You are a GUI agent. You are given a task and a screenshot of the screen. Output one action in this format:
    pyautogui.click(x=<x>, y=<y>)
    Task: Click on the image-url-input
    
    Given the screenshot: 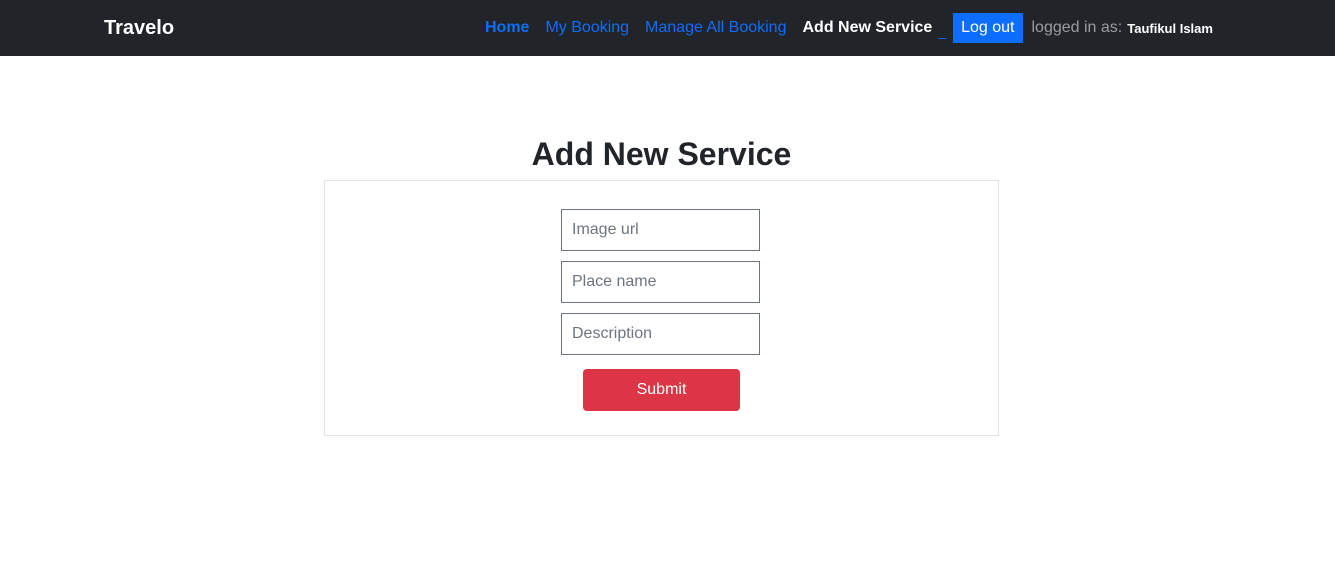 What is the action you would take?
    pyautogui.click(x=660, y=230)
    